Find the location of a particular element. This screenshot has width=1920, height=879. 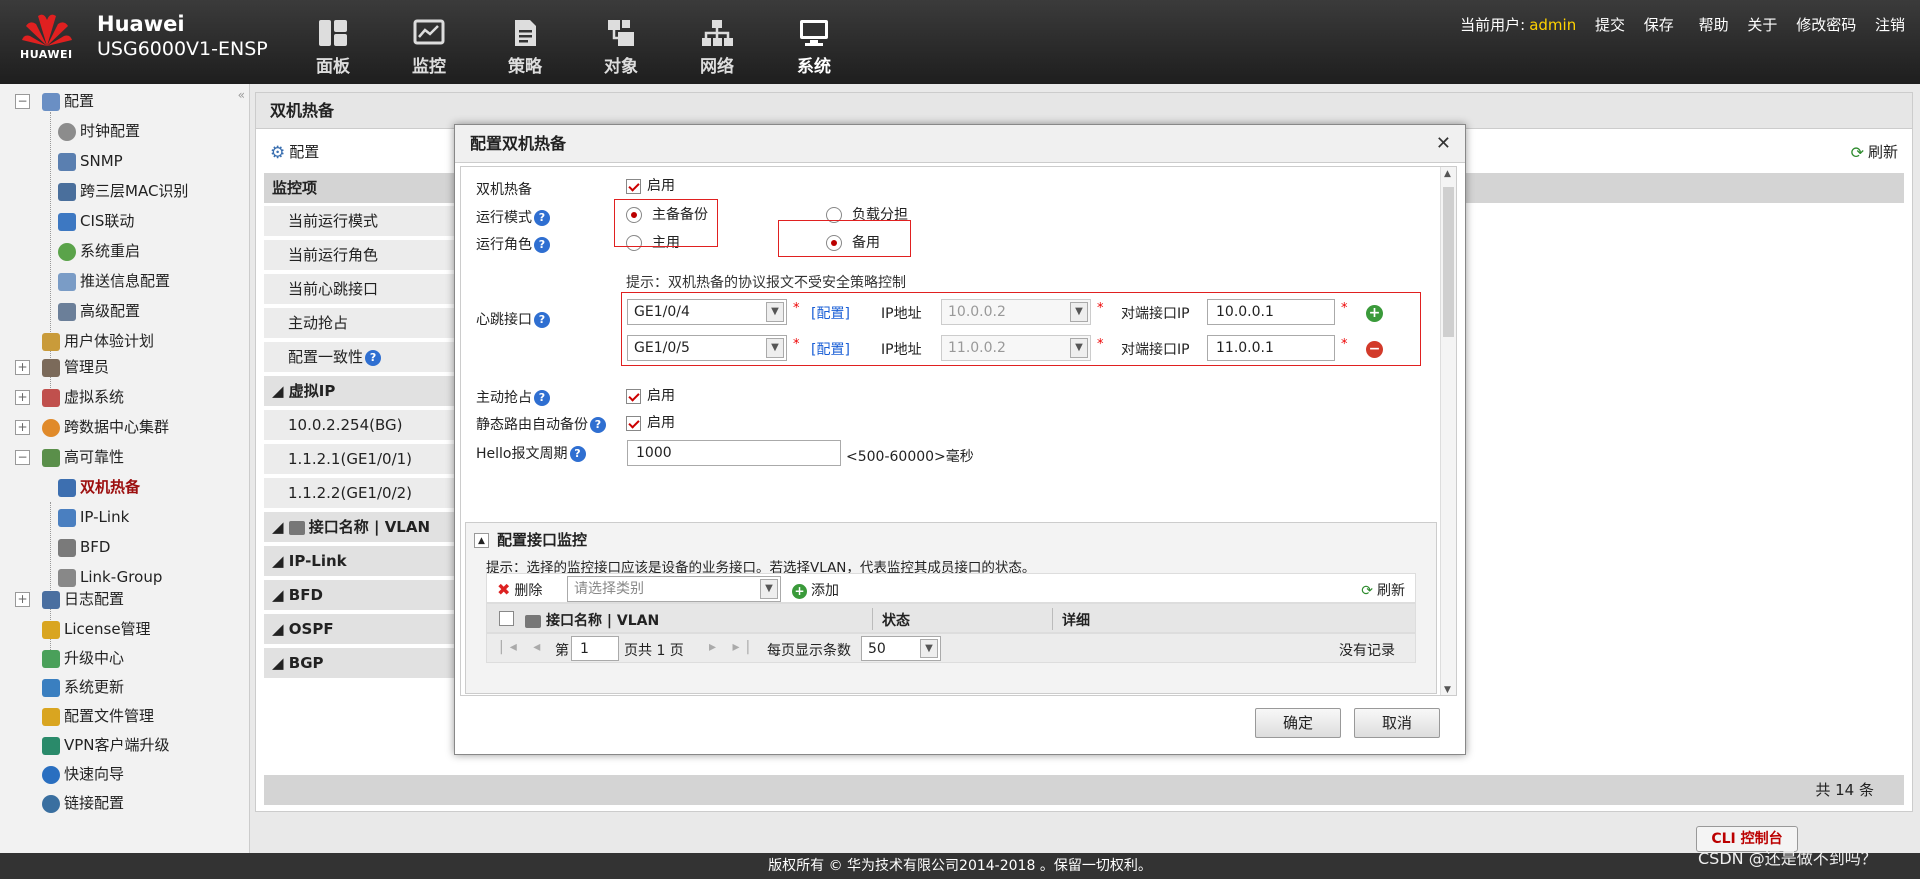

save-link: 保存 is located at coordinates (1659, 25).